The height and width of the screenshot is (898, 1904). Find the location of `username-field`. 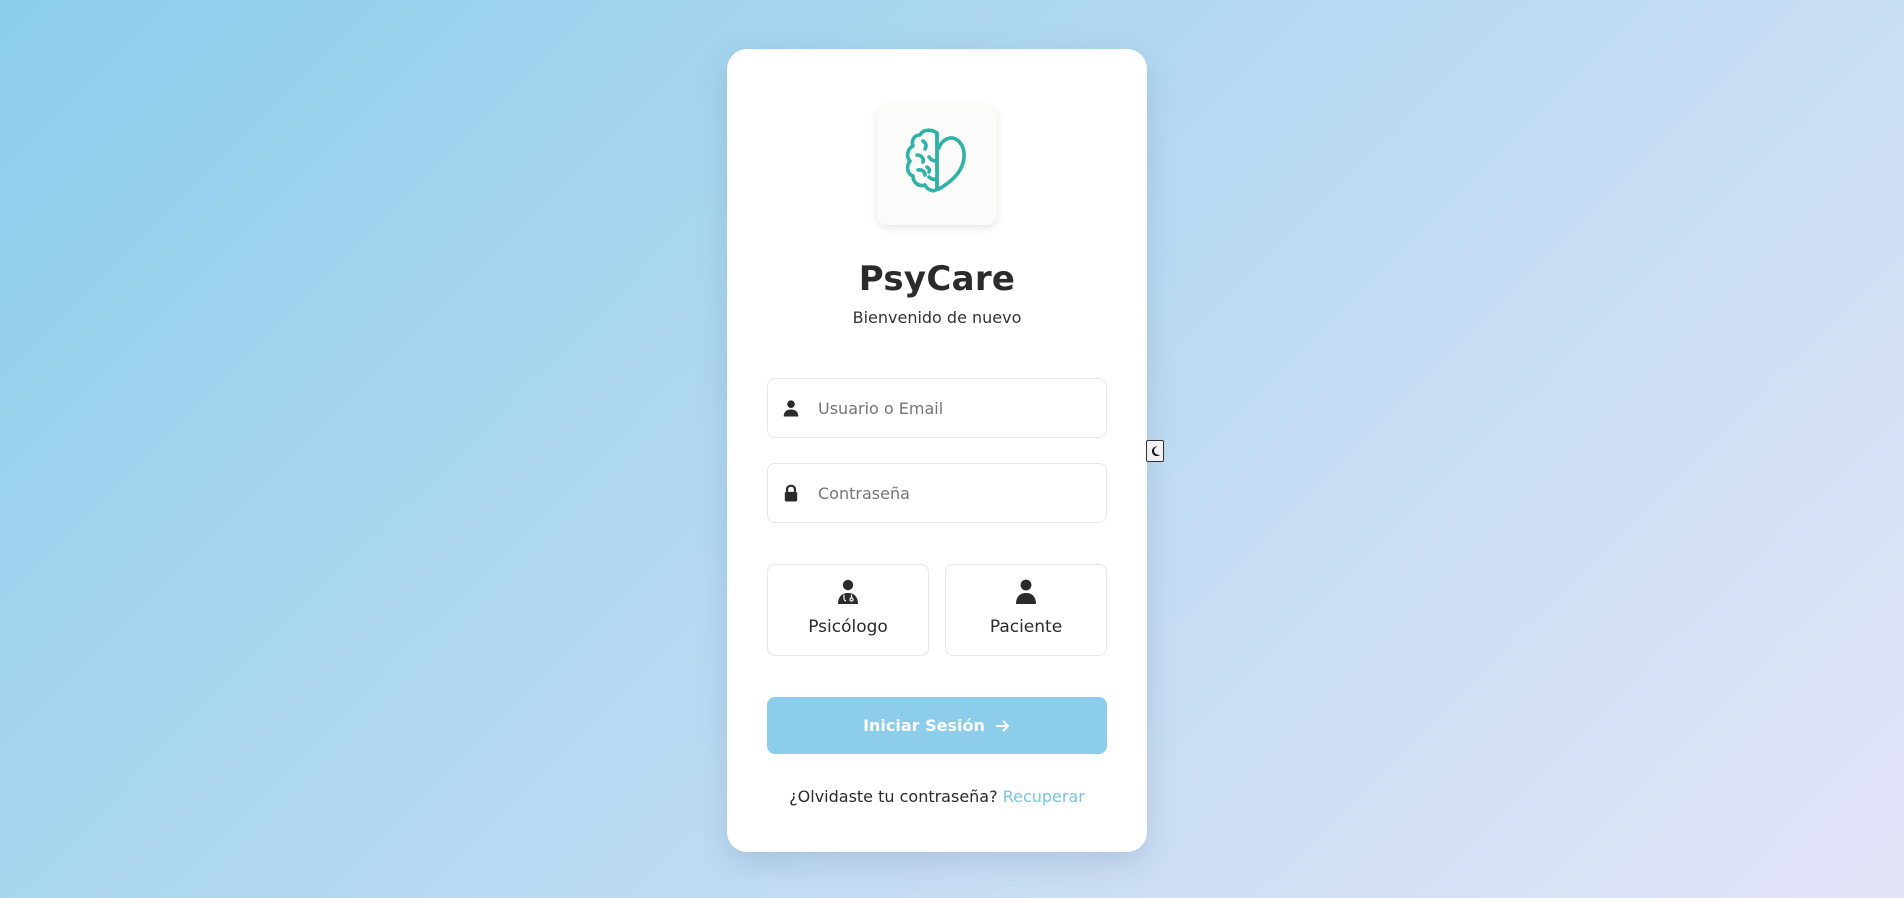

username-field is located at coordinates (937, 408).